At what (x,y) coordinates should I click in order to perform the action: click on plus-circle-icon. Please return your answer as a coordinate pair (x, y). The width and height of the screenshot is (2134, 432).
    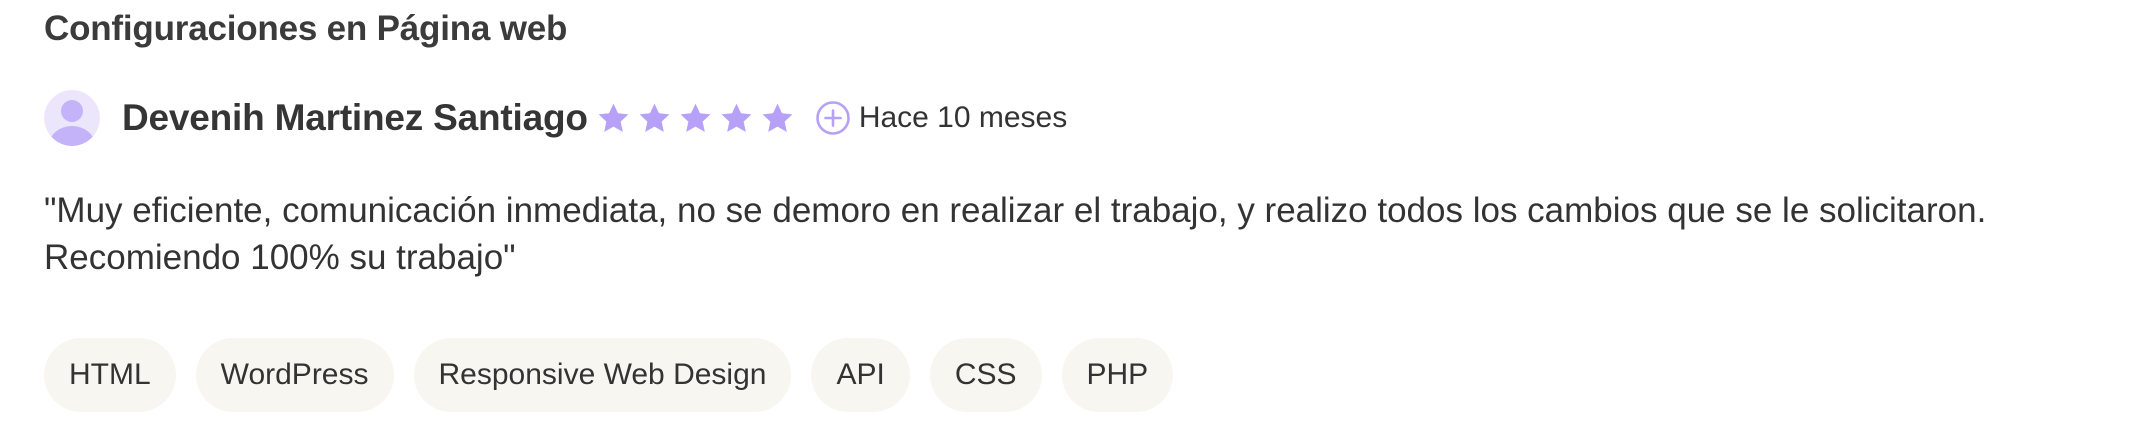
    Looking at the image, I should click on (833, 118).